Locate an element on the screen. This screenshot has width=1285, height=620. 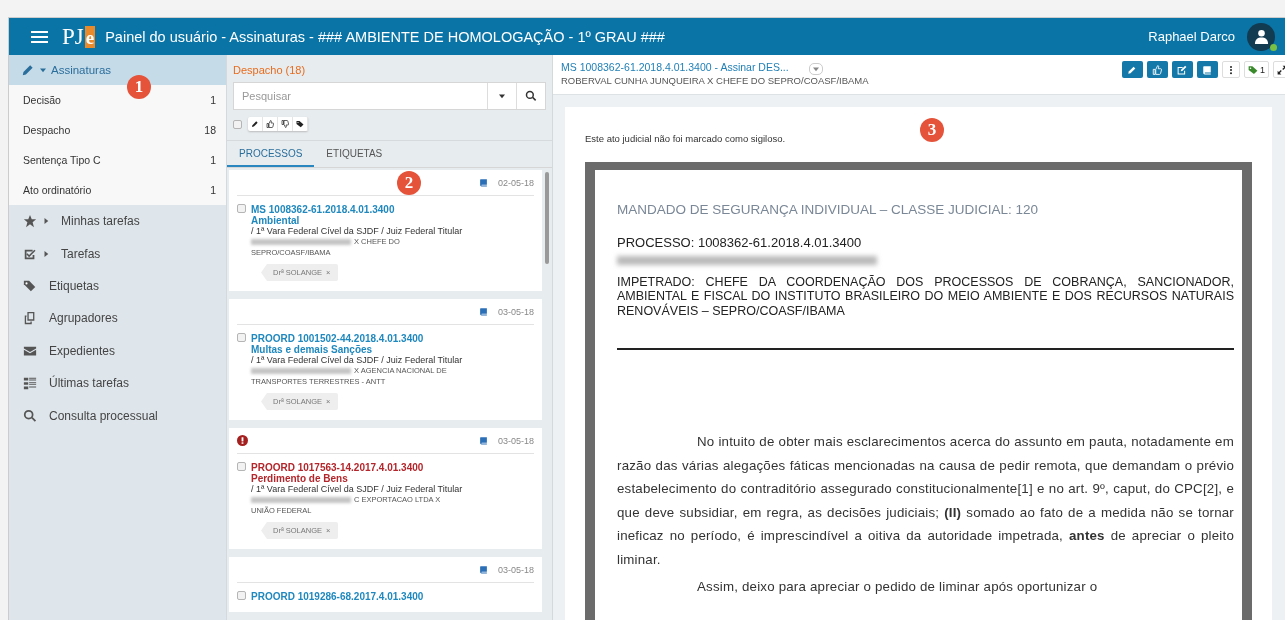
sidebar-item: Tarefas is located at coordinates (117, 253).